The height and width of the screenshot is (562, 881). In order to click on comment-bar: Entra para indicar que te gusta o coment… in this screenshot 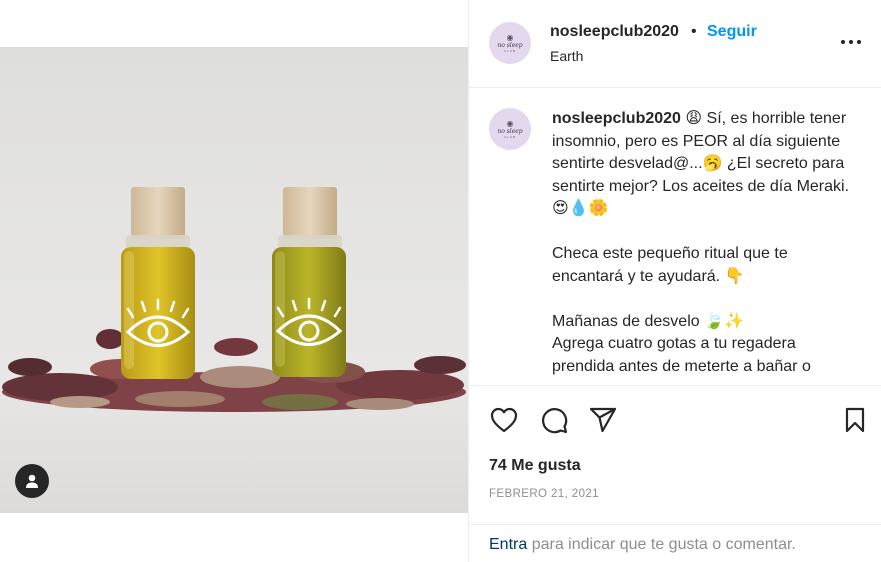, I will do `click(675, 543)`.